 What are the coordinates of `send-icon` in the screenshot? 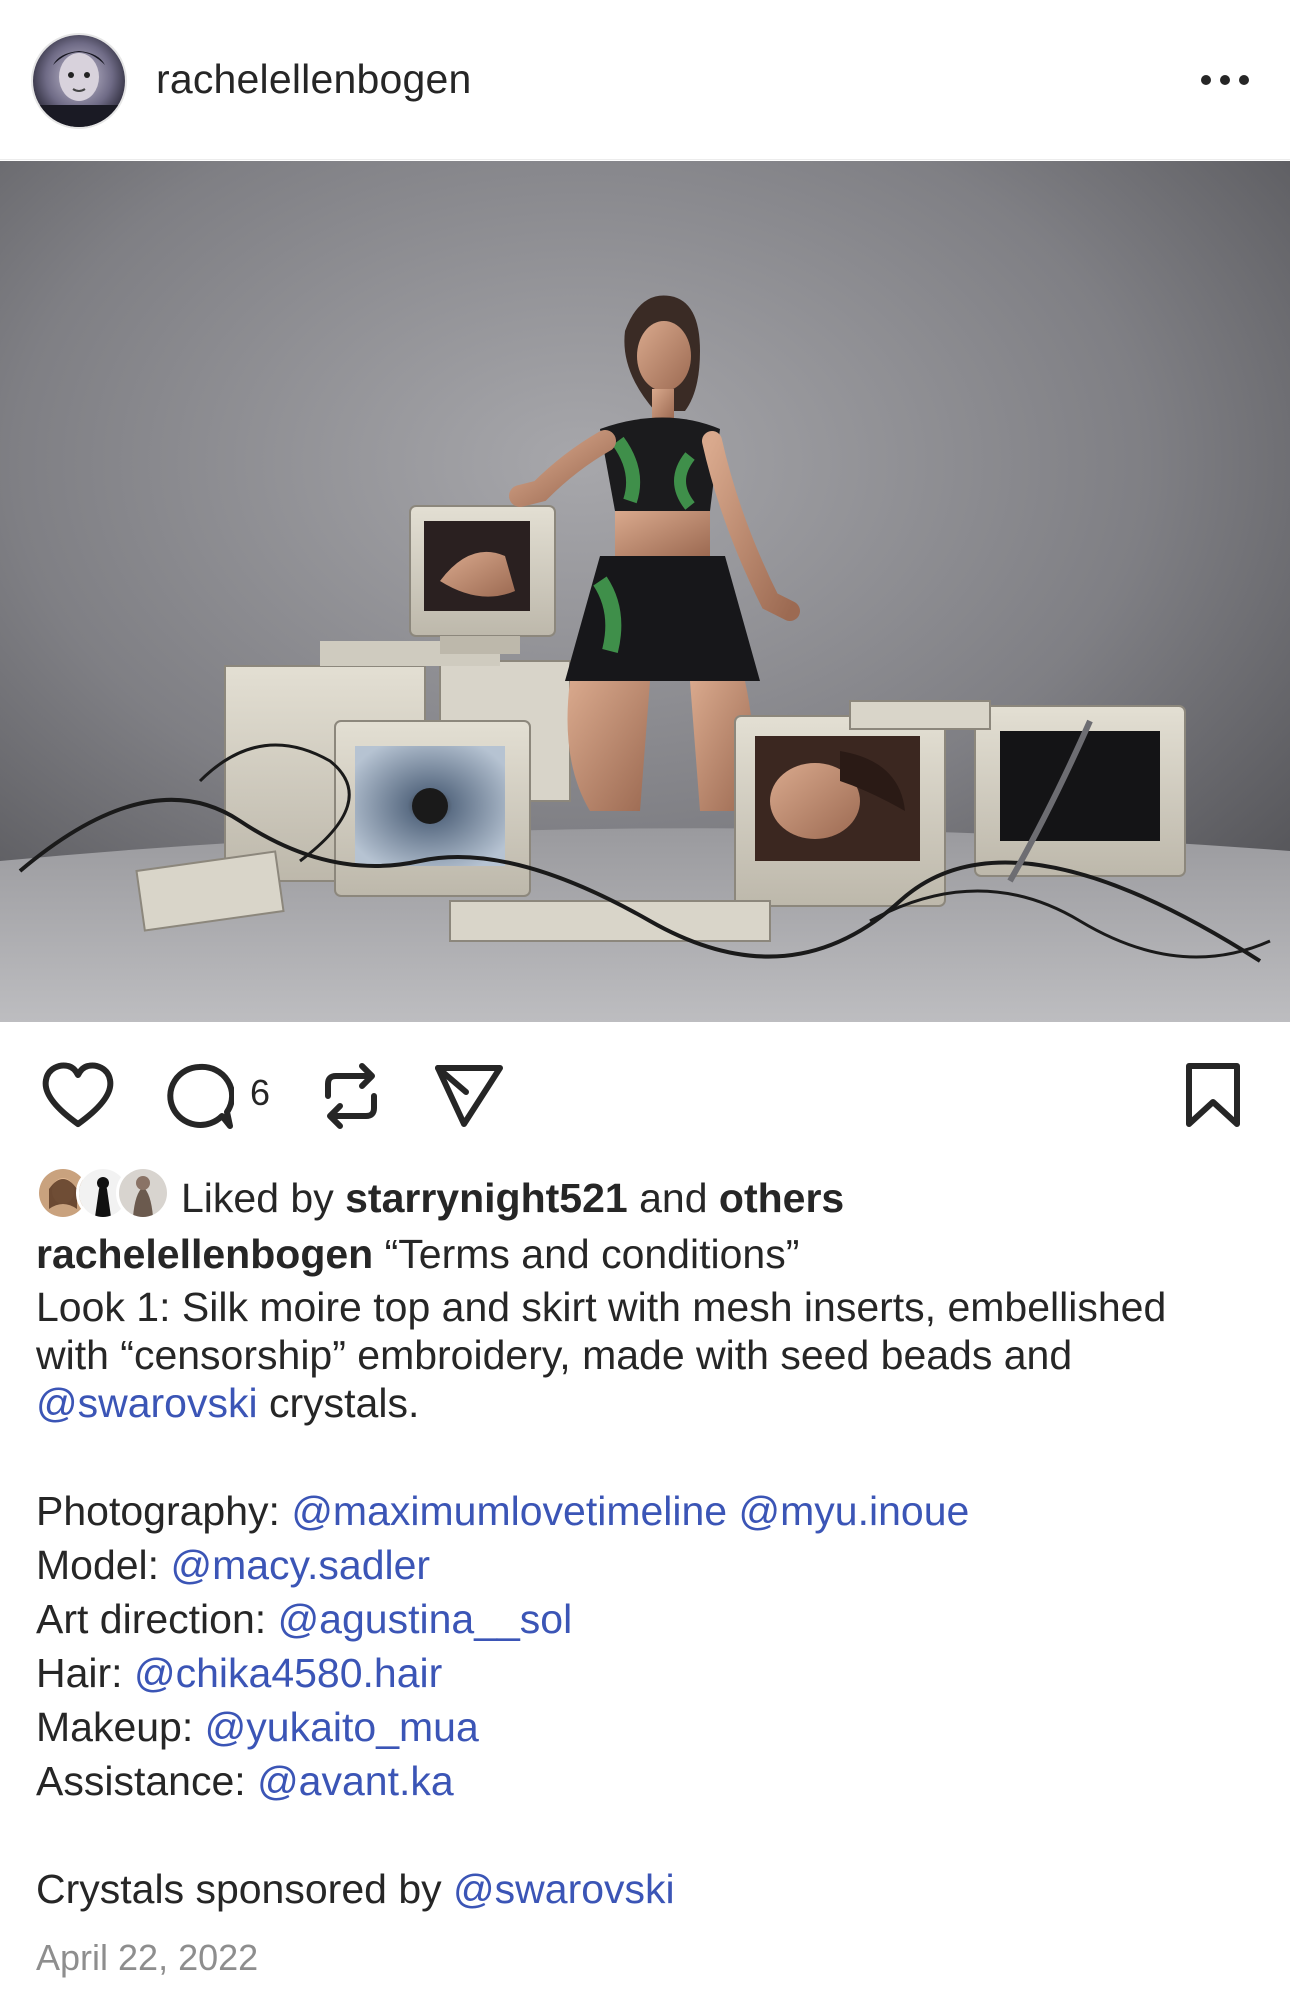 It's located at (469, 1096).